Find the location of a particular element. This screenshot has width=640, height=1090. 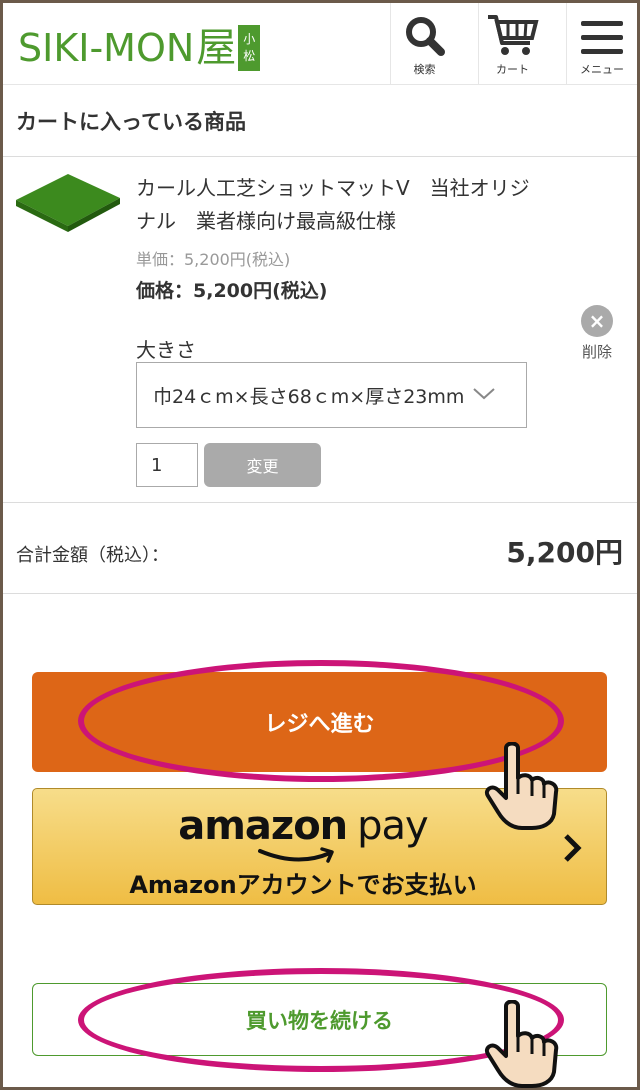

logo-text: SIKI-MON is located at coordinates (106, 48).